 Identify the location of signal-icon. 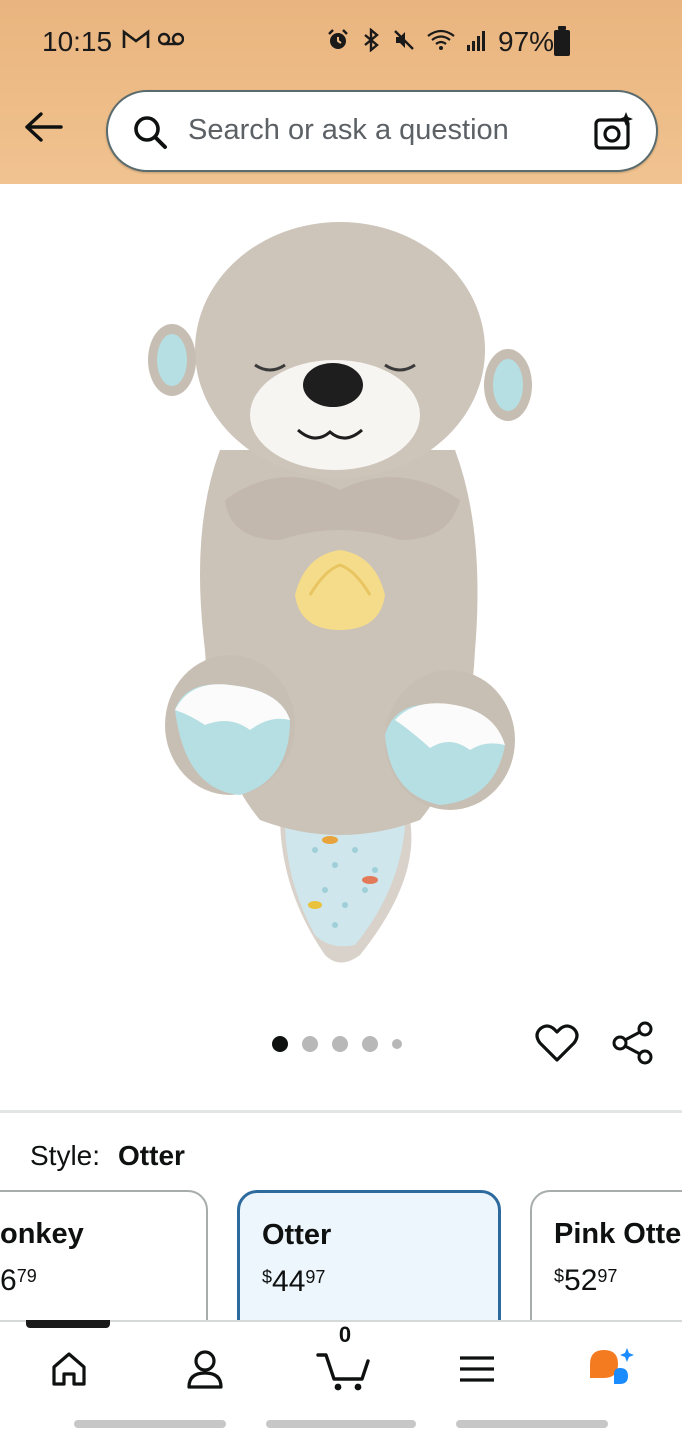
(476, 41).